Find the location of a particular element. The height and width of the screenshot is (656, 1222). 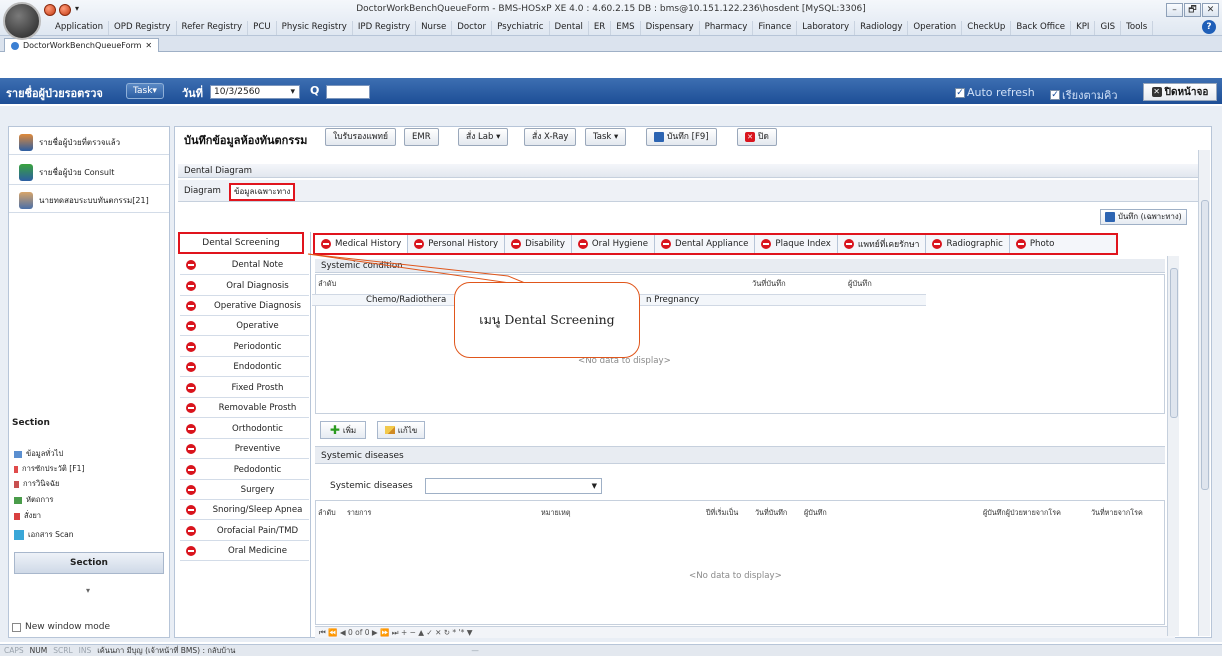

menu-pcu: PCU is located at coordinates (262, 28).